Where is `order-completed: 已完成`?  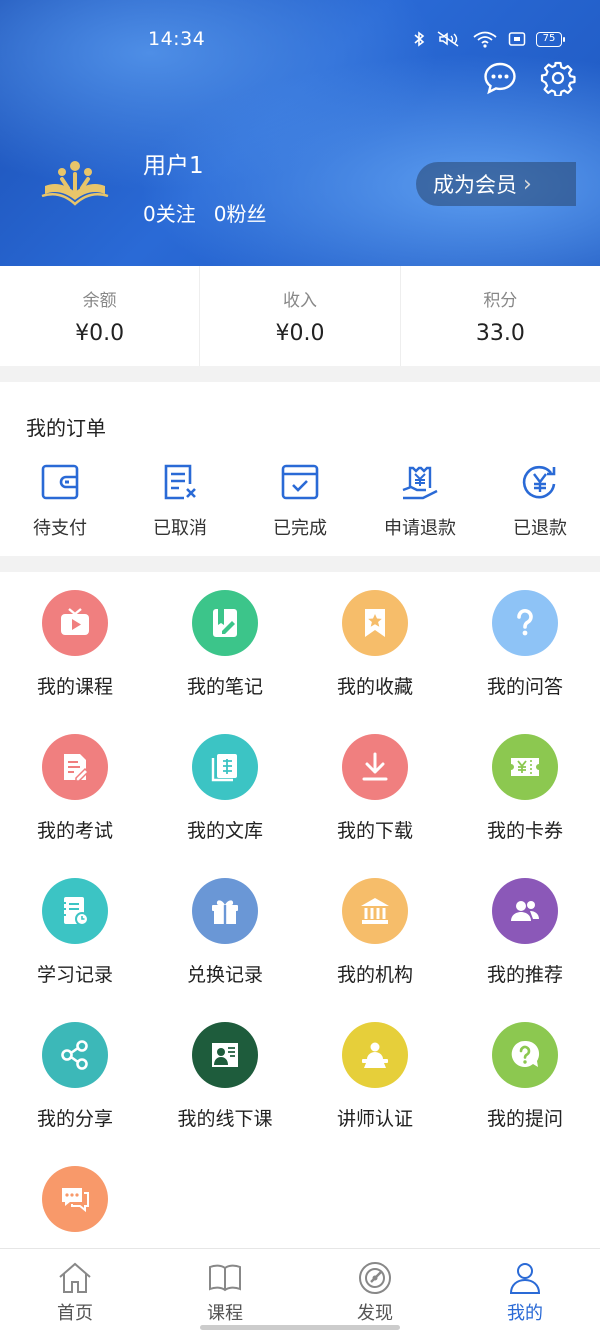
order-completed: 已完成 is located at coordinates (300, 501).